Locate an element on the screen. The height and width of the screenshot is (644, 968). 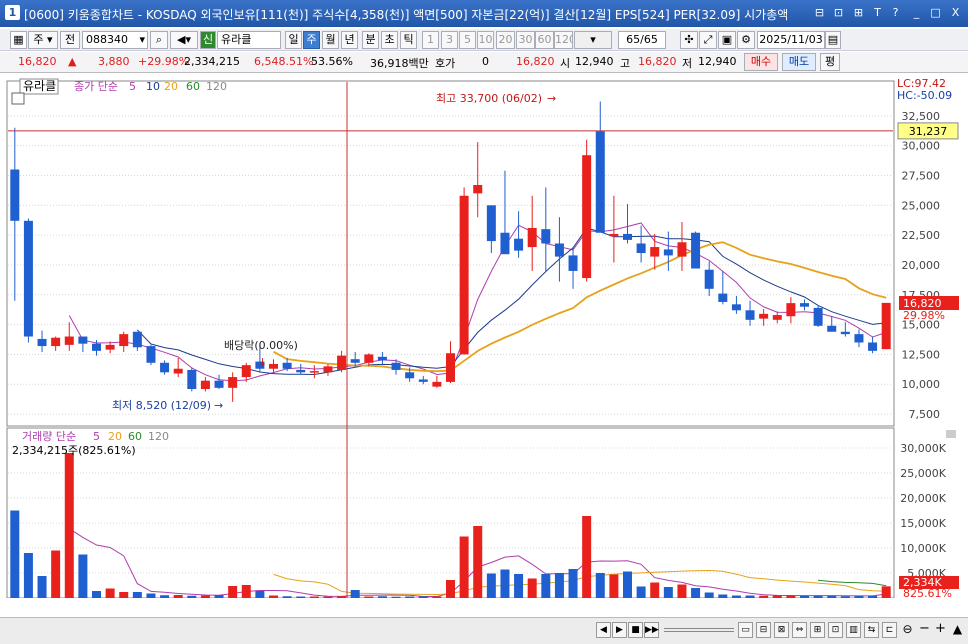
dividend-annotation: 배당락(0.00%) is located at coordinates (261, 345).